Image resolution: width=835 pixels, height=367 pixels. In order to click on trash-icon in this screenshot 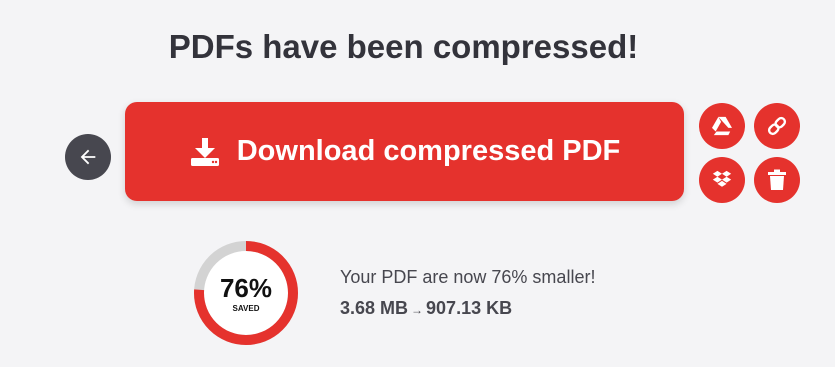, I will do `click(777, 180)`.